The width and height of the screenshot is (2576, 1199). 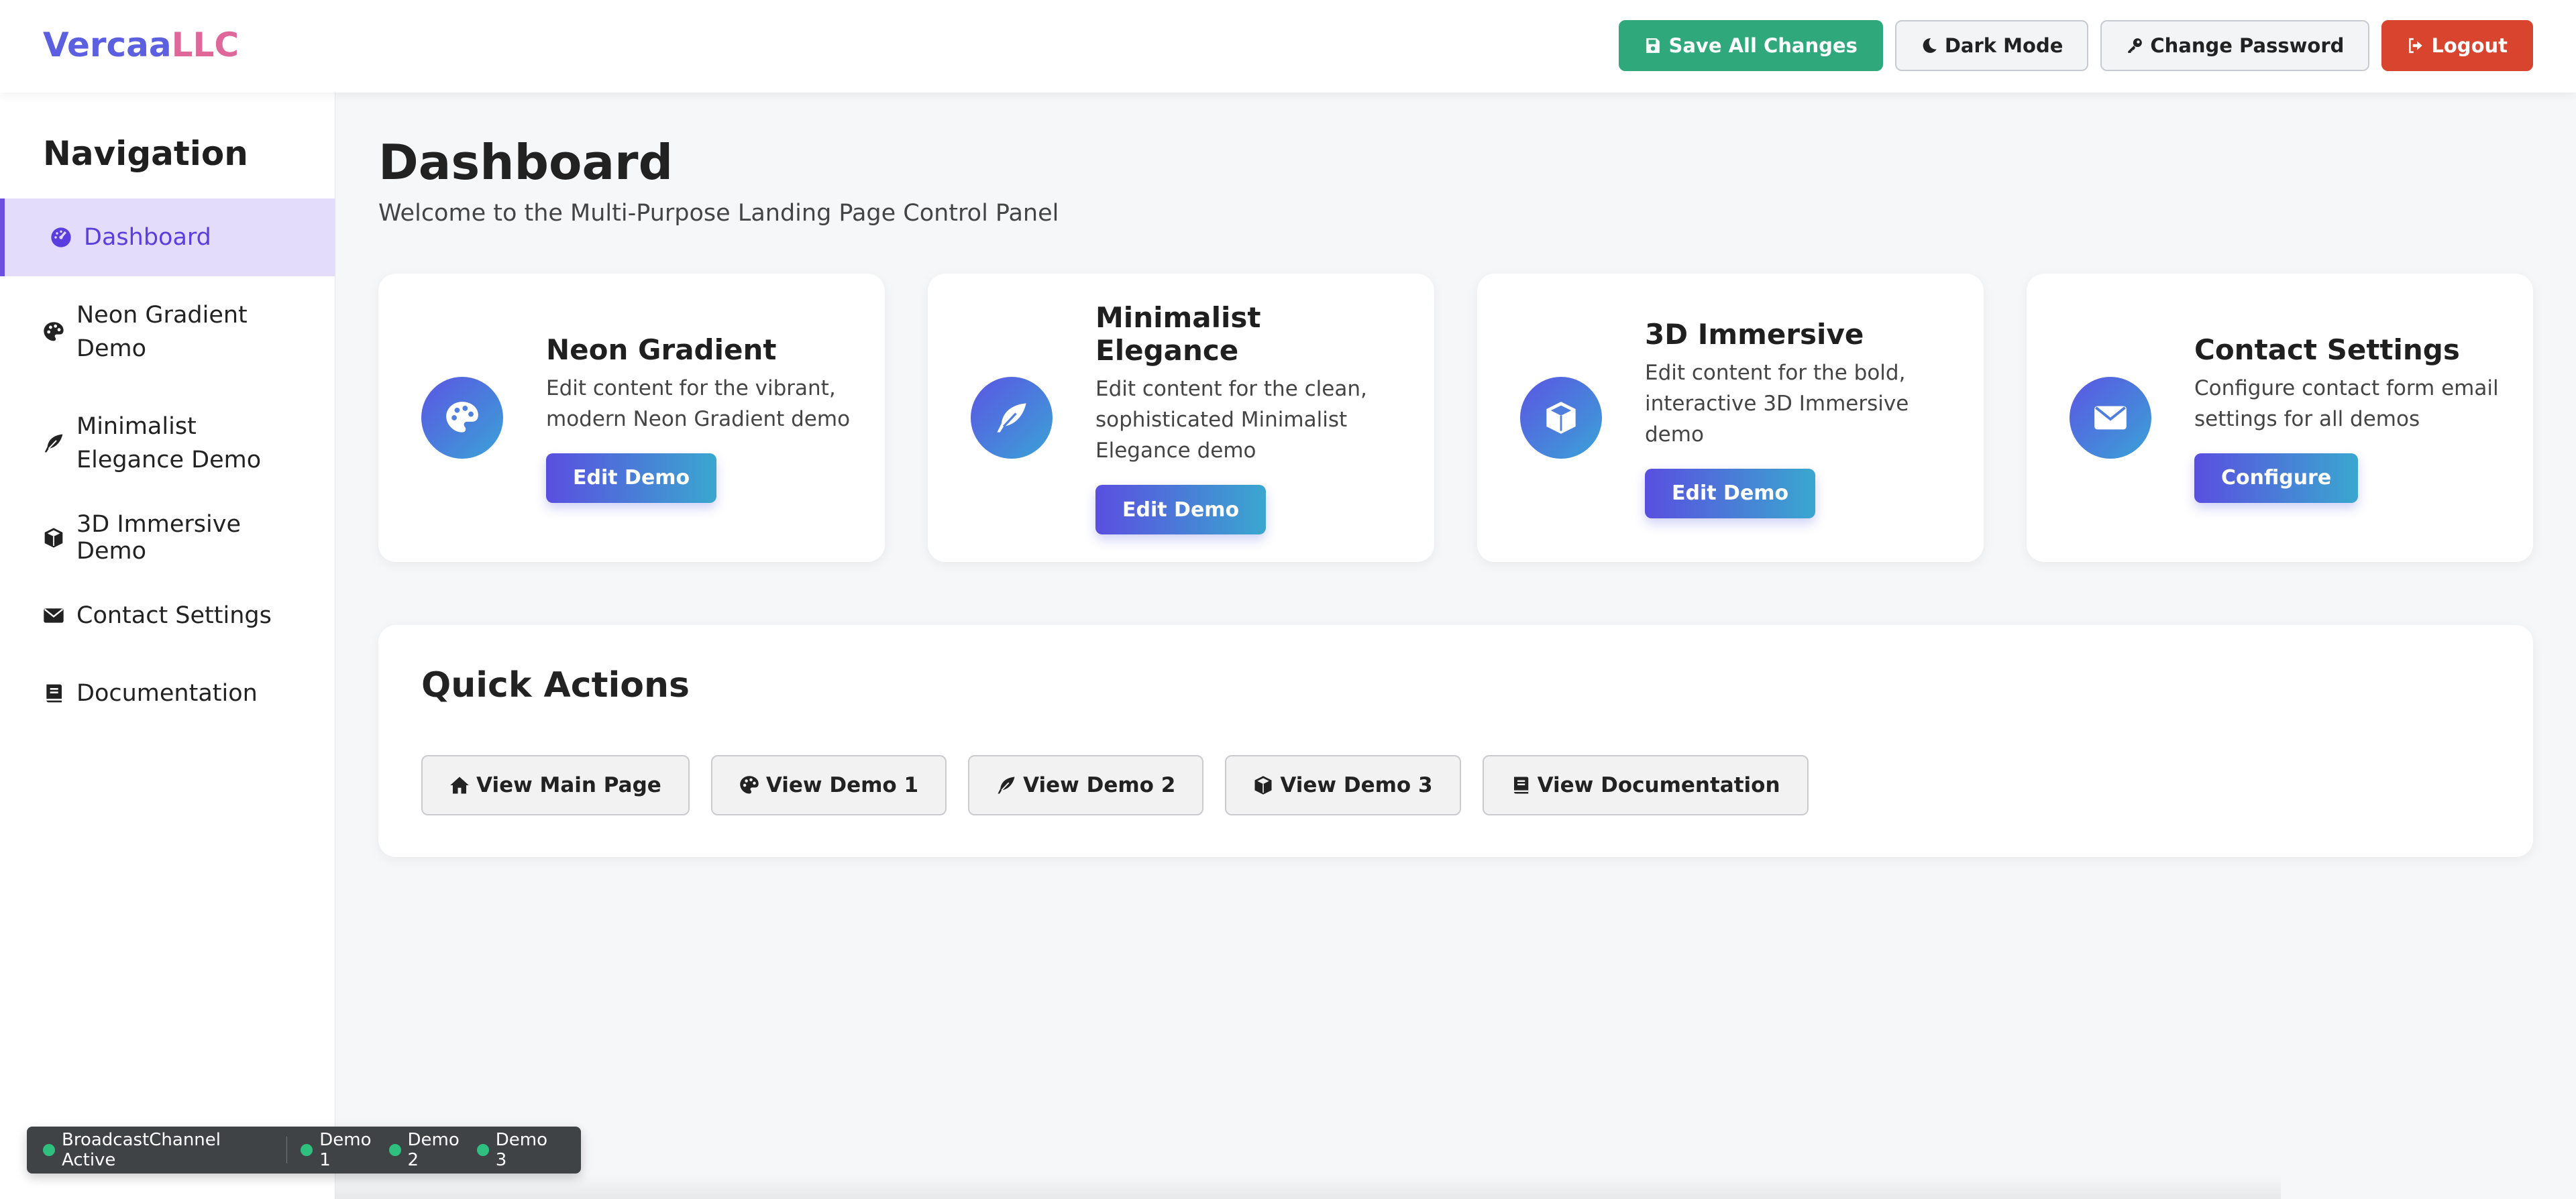 I want to click on view-documentation-button: View Documentation, so click(x=1645, y=785).